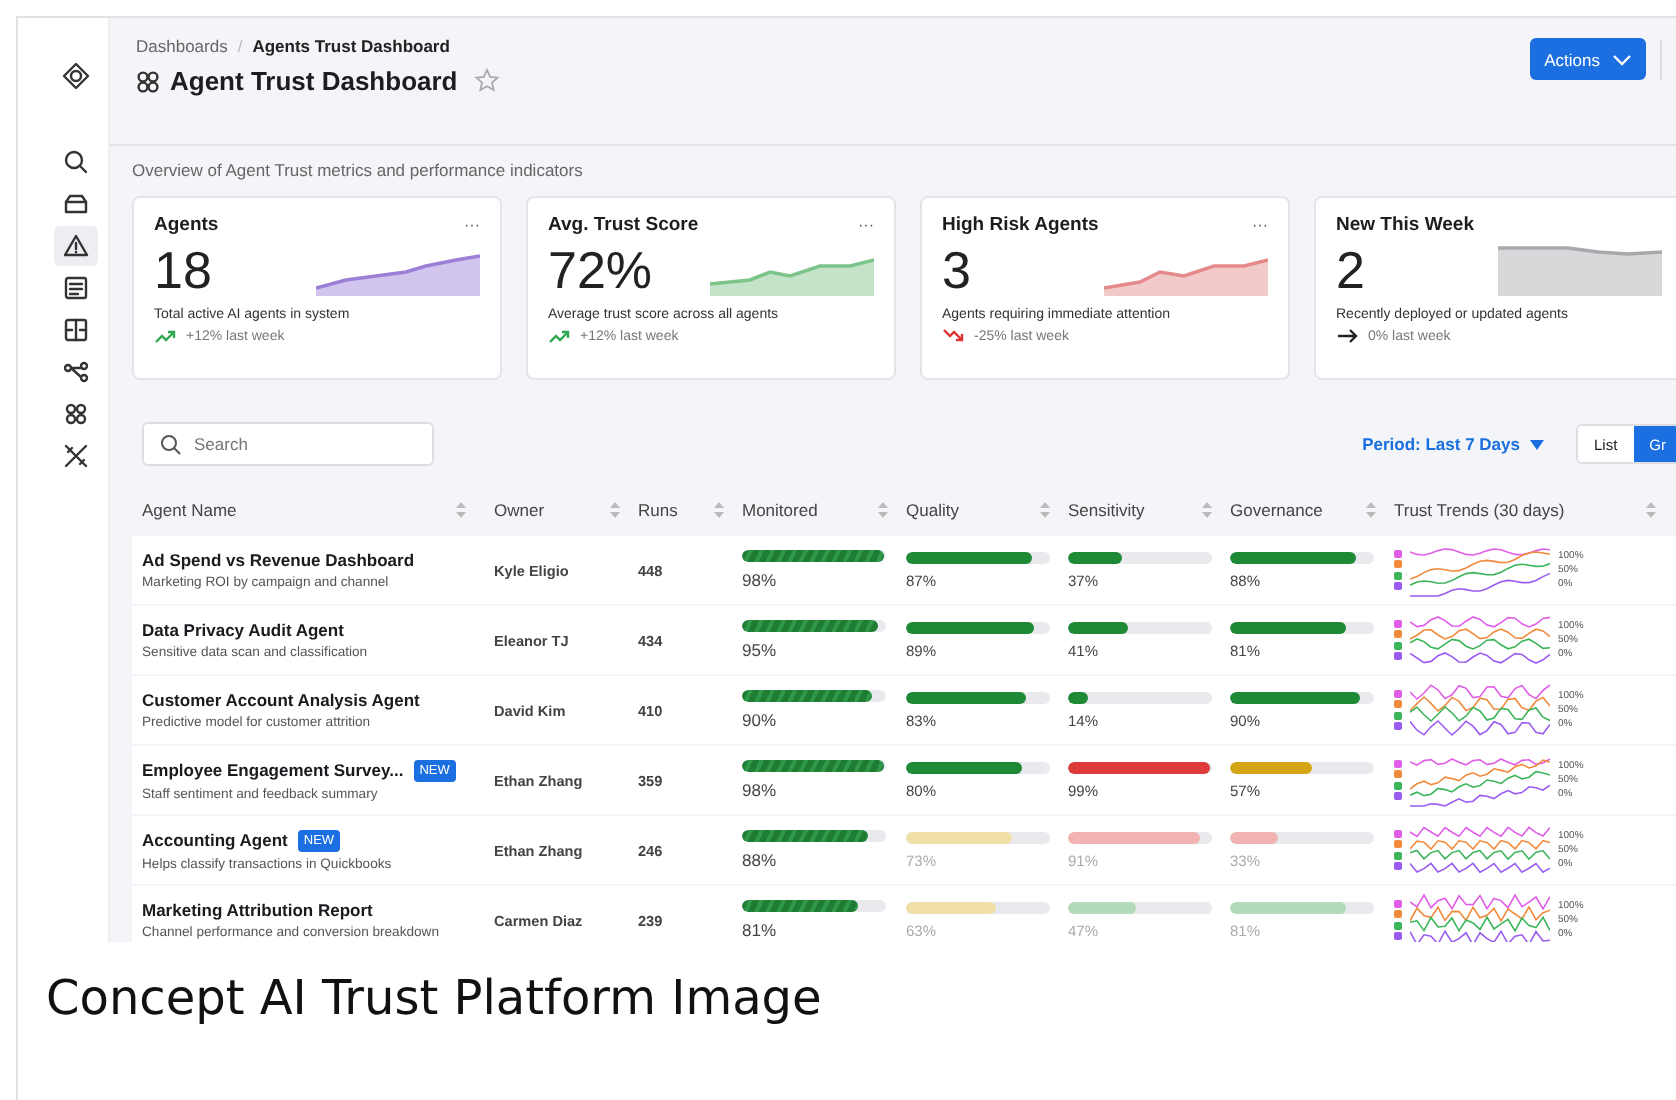  I want to click on column-header: Monitored, so click(780, 510).